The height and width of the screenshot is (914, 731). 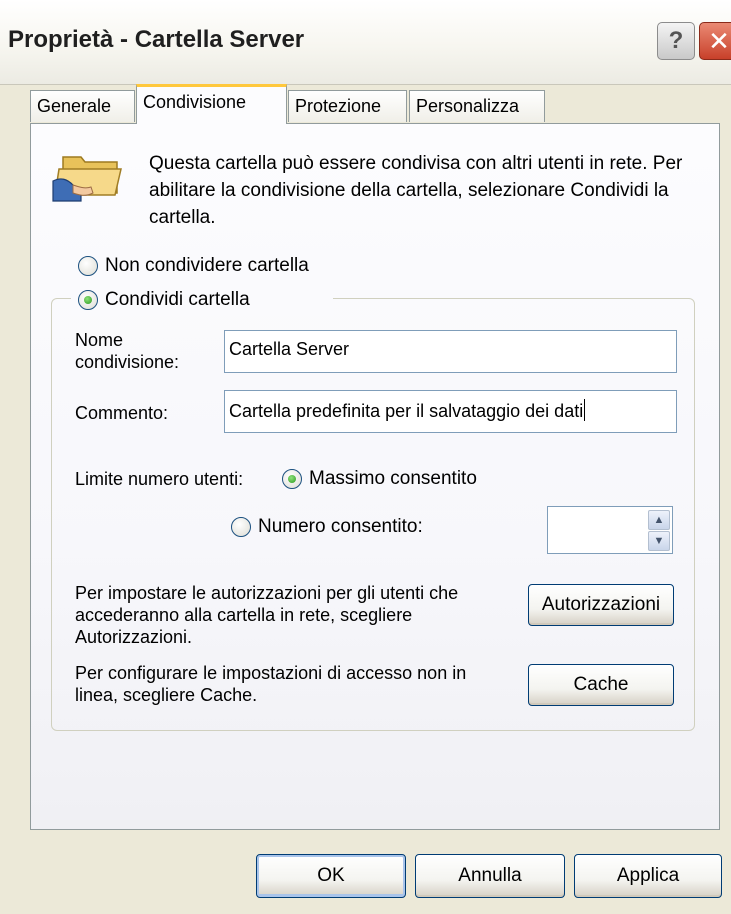 What do you see at coordinates (601, 685) in the screenshot?
I see `cache-button: Cache` at bounding box center [601, 685].